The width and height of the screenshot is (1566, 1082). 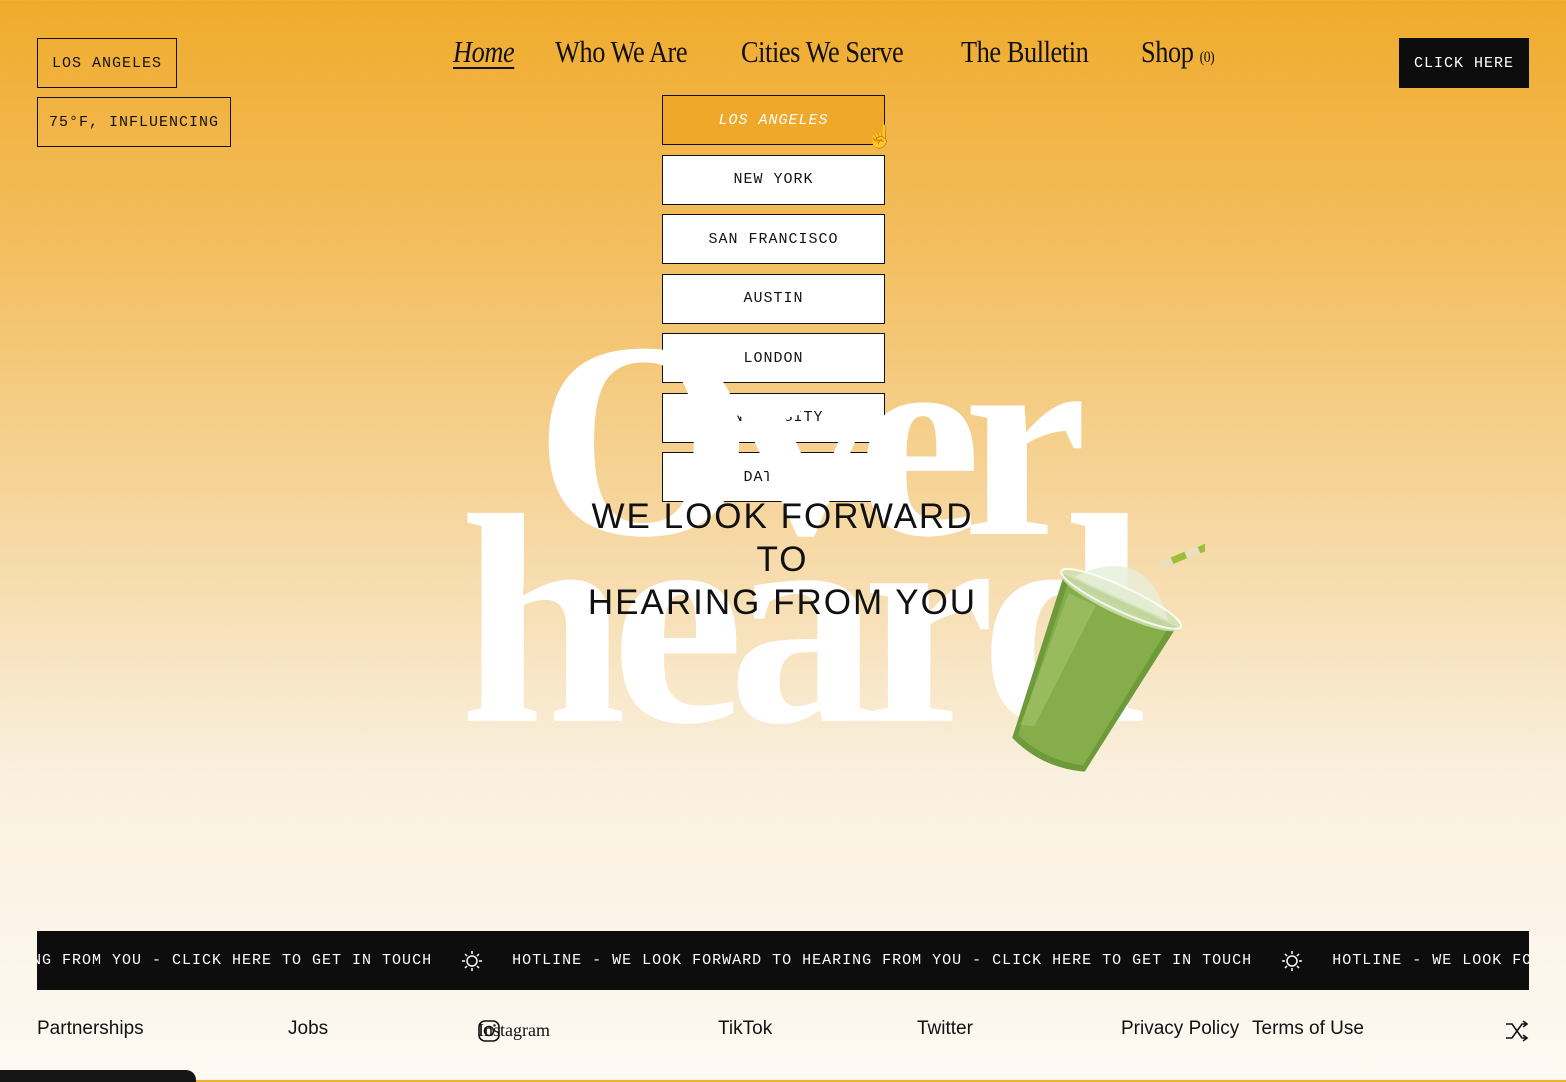 What do you see at coordinates (308, 1029) in the screenshot?
I see `footer-link-jobs: Jobs` at bounding box center [308, 1029].